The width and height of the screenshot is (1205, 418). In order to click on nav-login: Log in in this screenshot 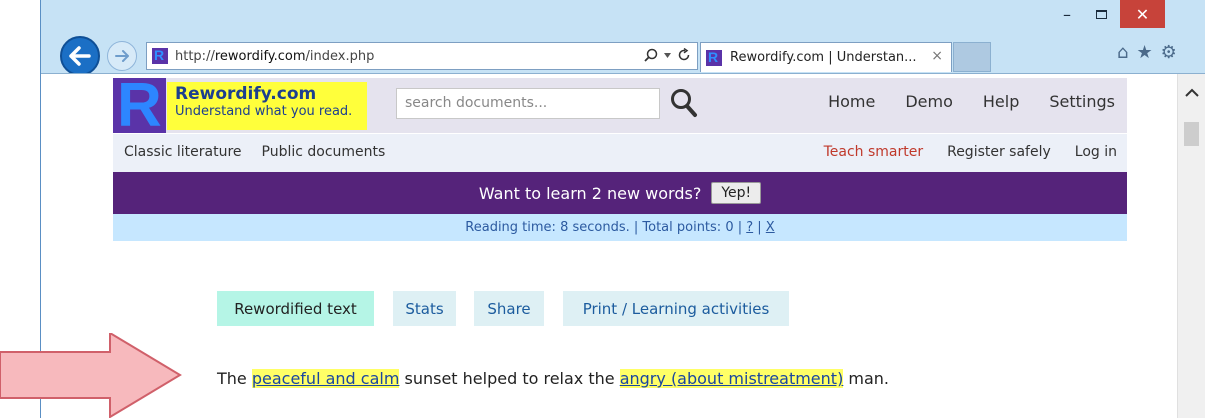, I will do `click(1096, 152)`.